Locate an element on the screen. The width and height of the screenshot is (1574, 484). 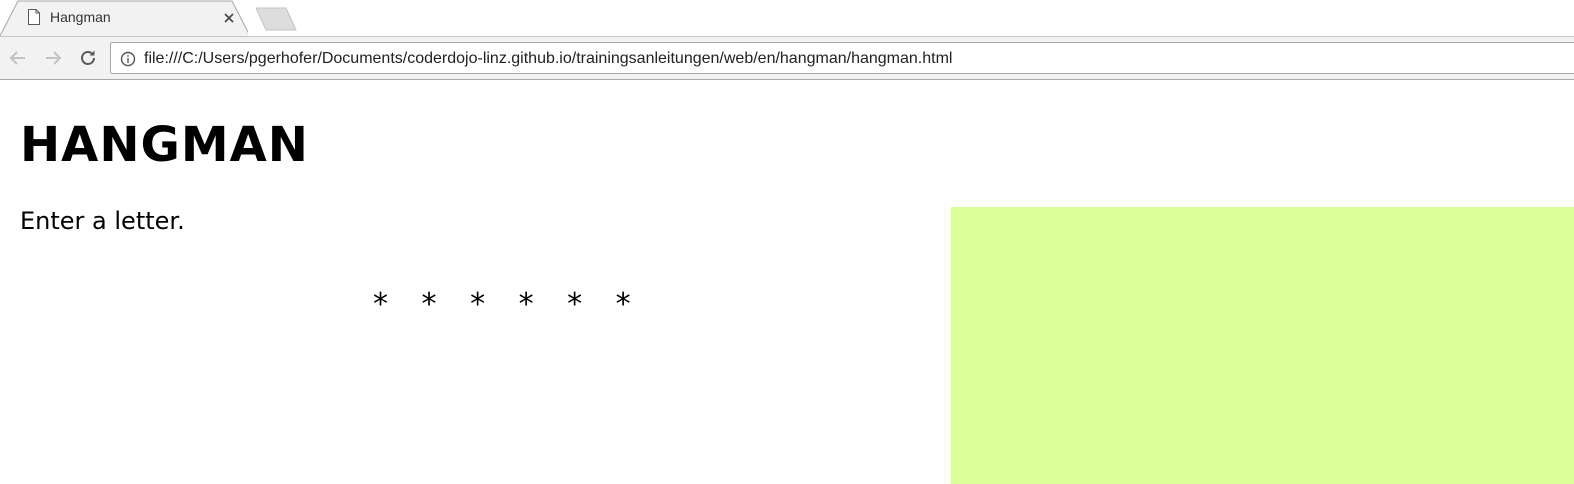
forward-arrow-icon is located at coordinates (53, 58).